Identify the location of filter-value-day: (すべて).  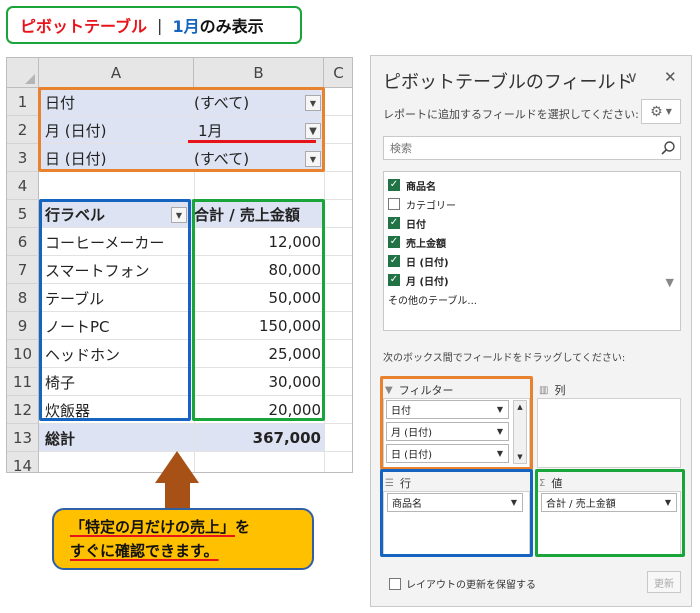
(221, 158).